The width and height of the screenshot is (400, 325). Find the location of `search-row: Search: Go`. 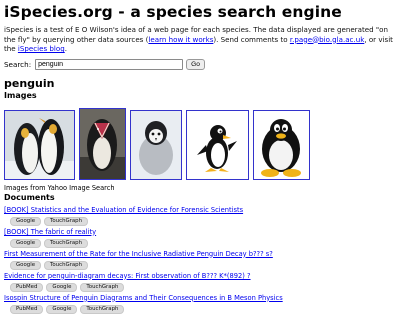

search-row: Search: Go is located at coordinates (200, 65).